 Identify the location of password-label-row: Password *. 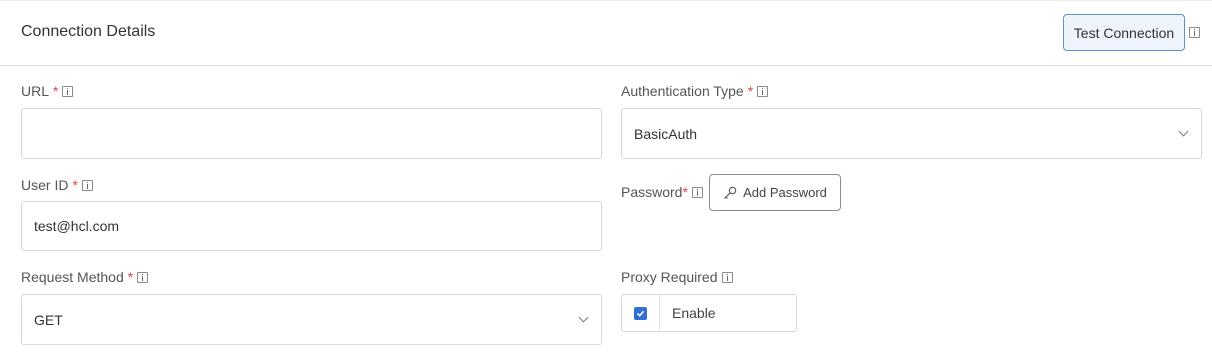
(662, 192).